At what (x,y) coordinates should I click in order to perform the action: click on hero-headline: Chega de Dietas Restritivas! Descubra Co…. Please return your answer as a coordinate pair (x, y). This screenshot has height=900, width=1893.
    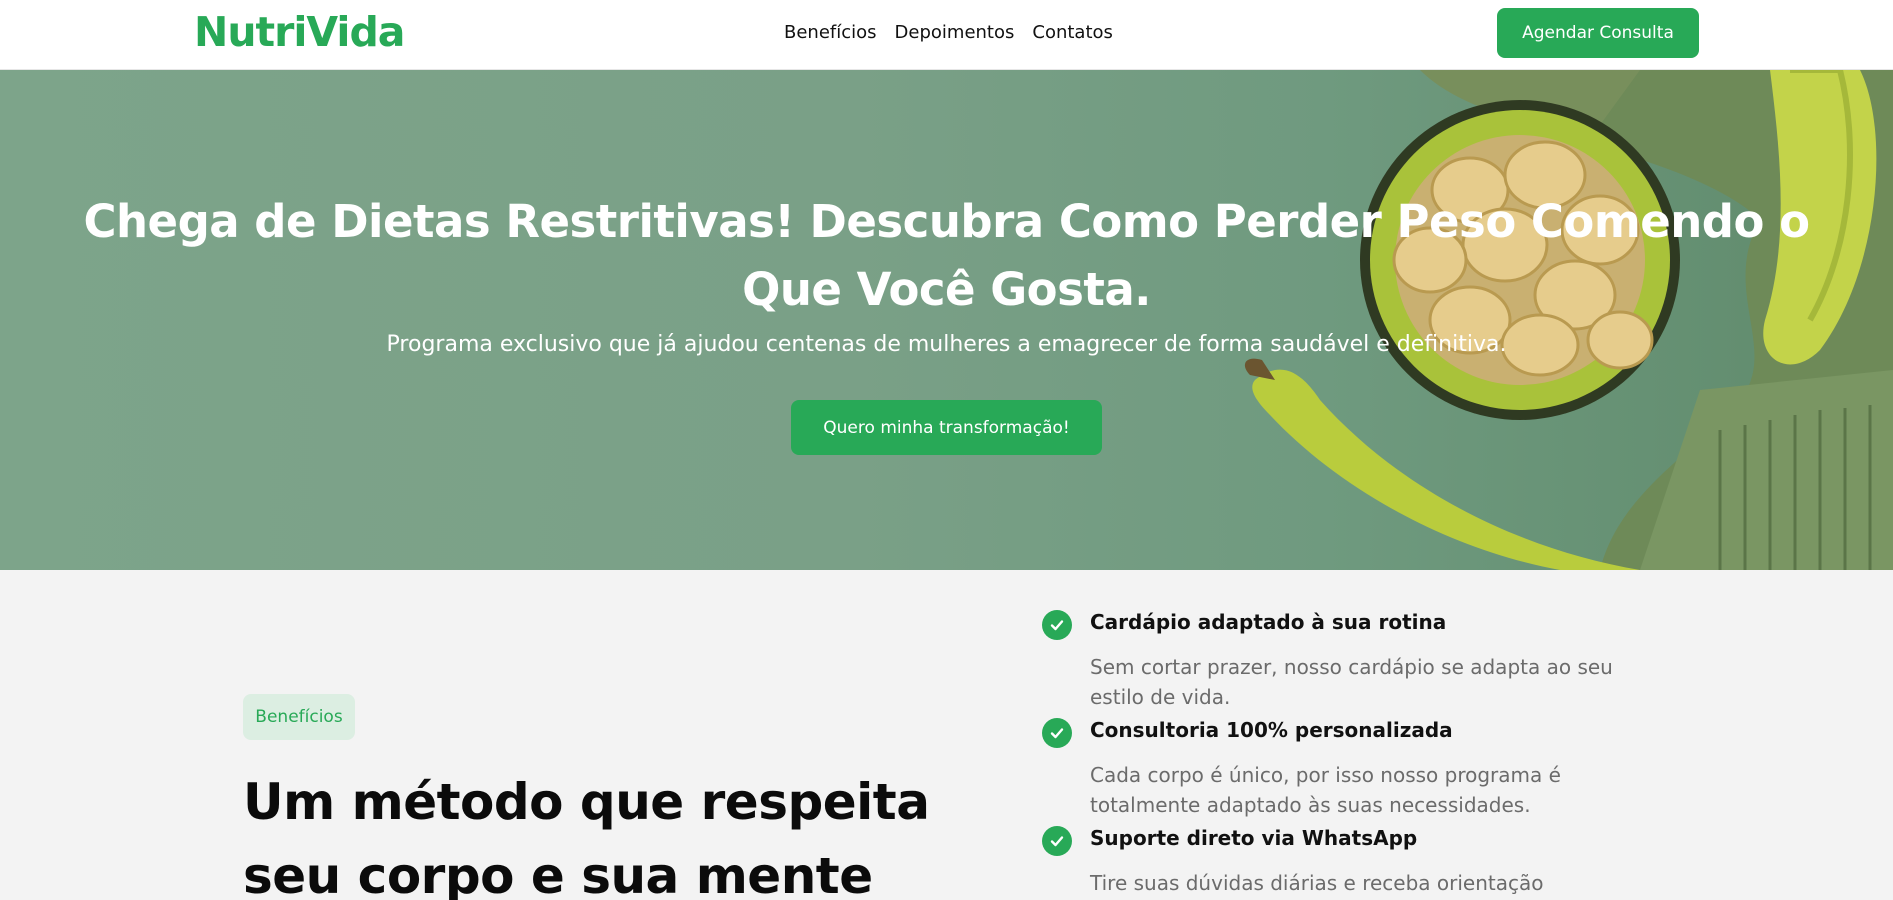
    Looking at the image, I should click on (946, 255).